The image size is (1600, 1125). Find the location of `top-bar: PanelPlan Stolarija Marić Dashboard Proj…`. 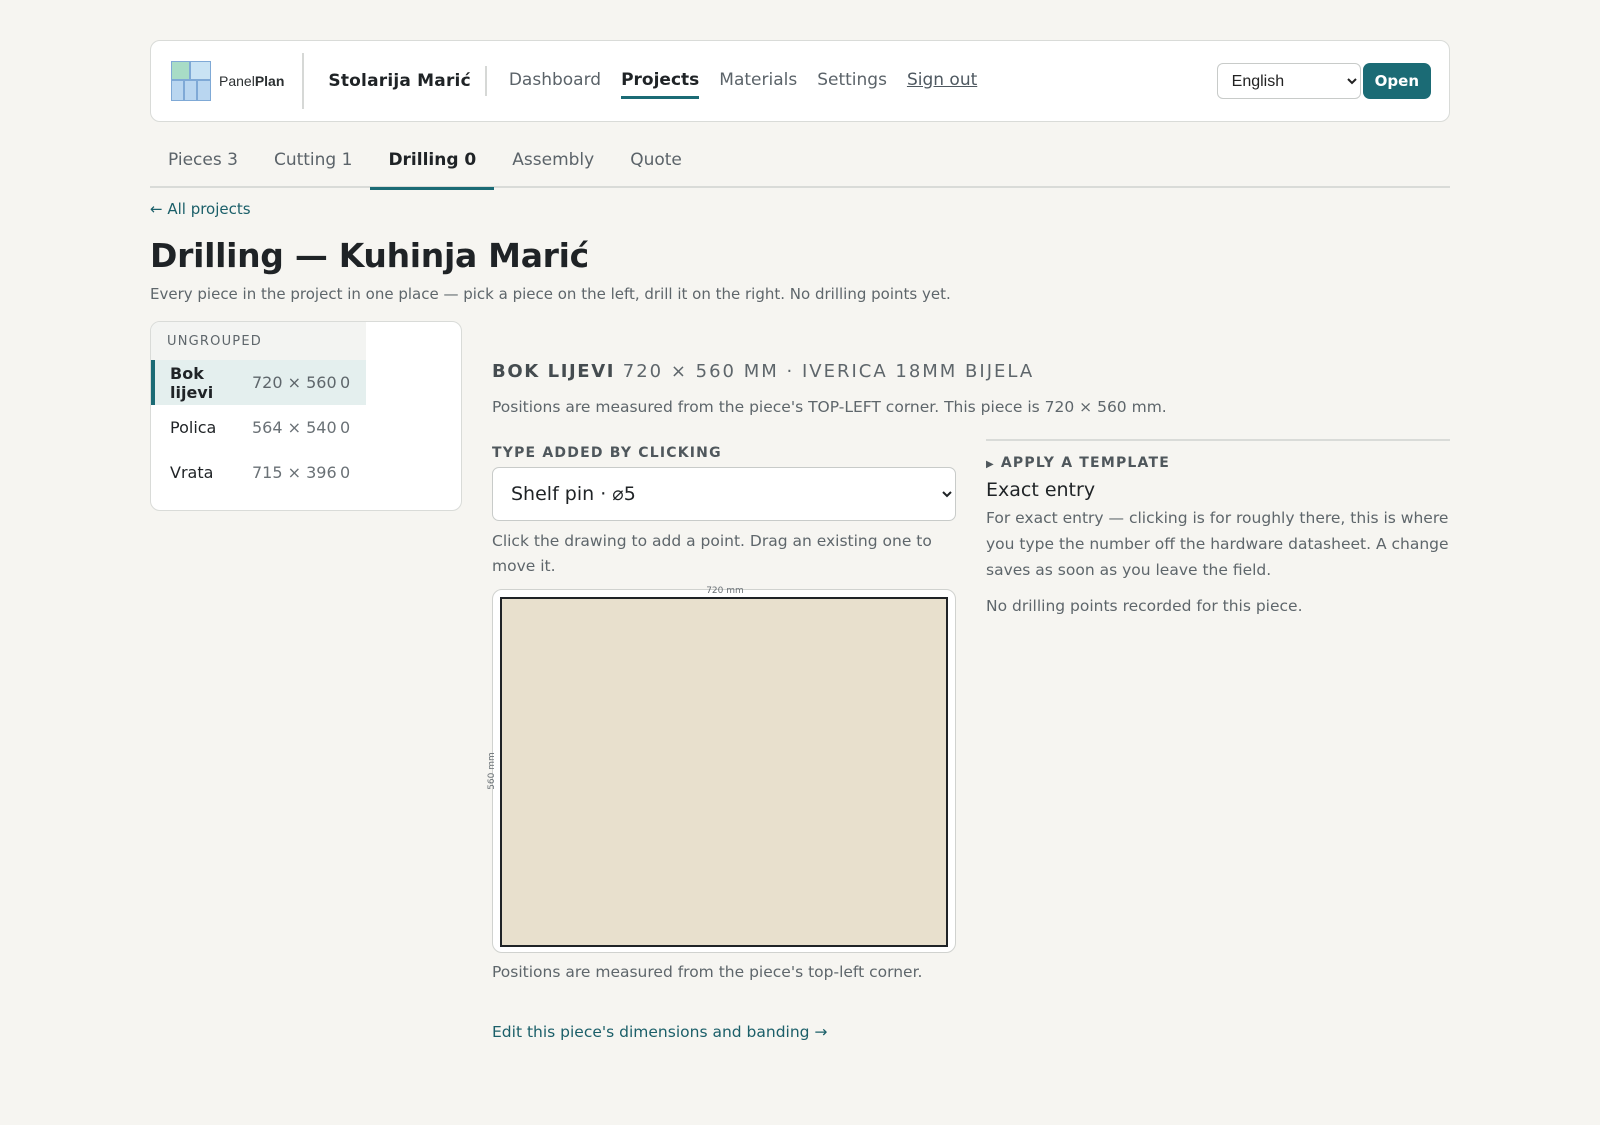

top-bar: PanelPlan Stolarija Marić Dashboard Proj… is located at coordinates (800, 81).